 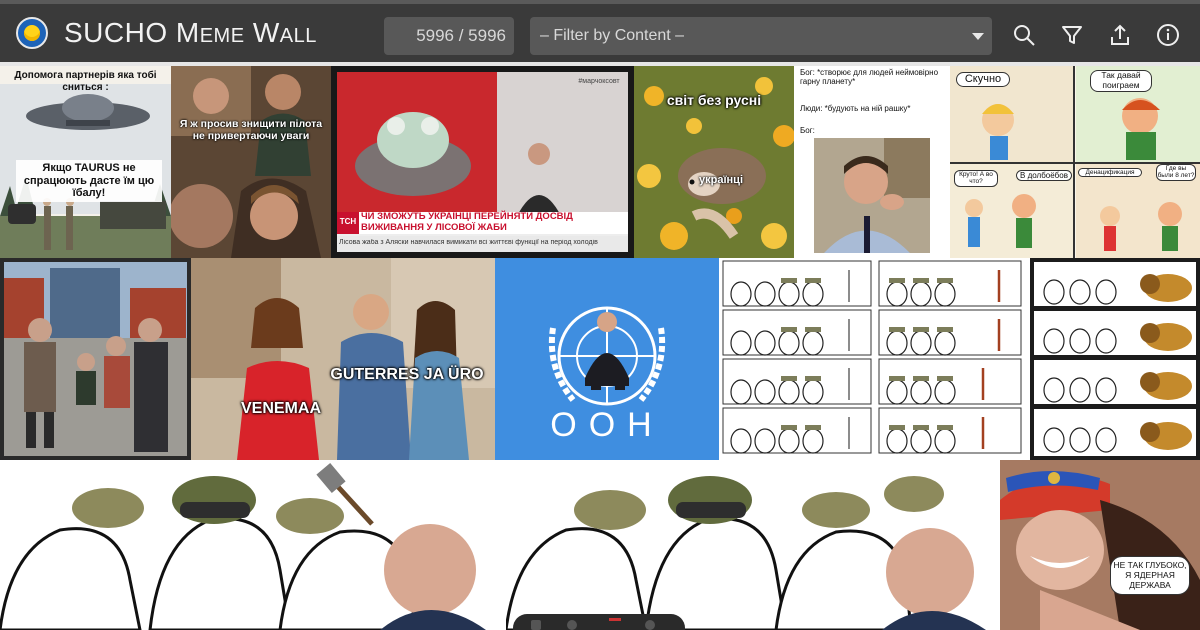 What do you see at coordinates (85, 81) in the screenshot?
I see `meme-caption-top: Допомога партнерів яка тобі сниться :` at bounding box center [85, 81].